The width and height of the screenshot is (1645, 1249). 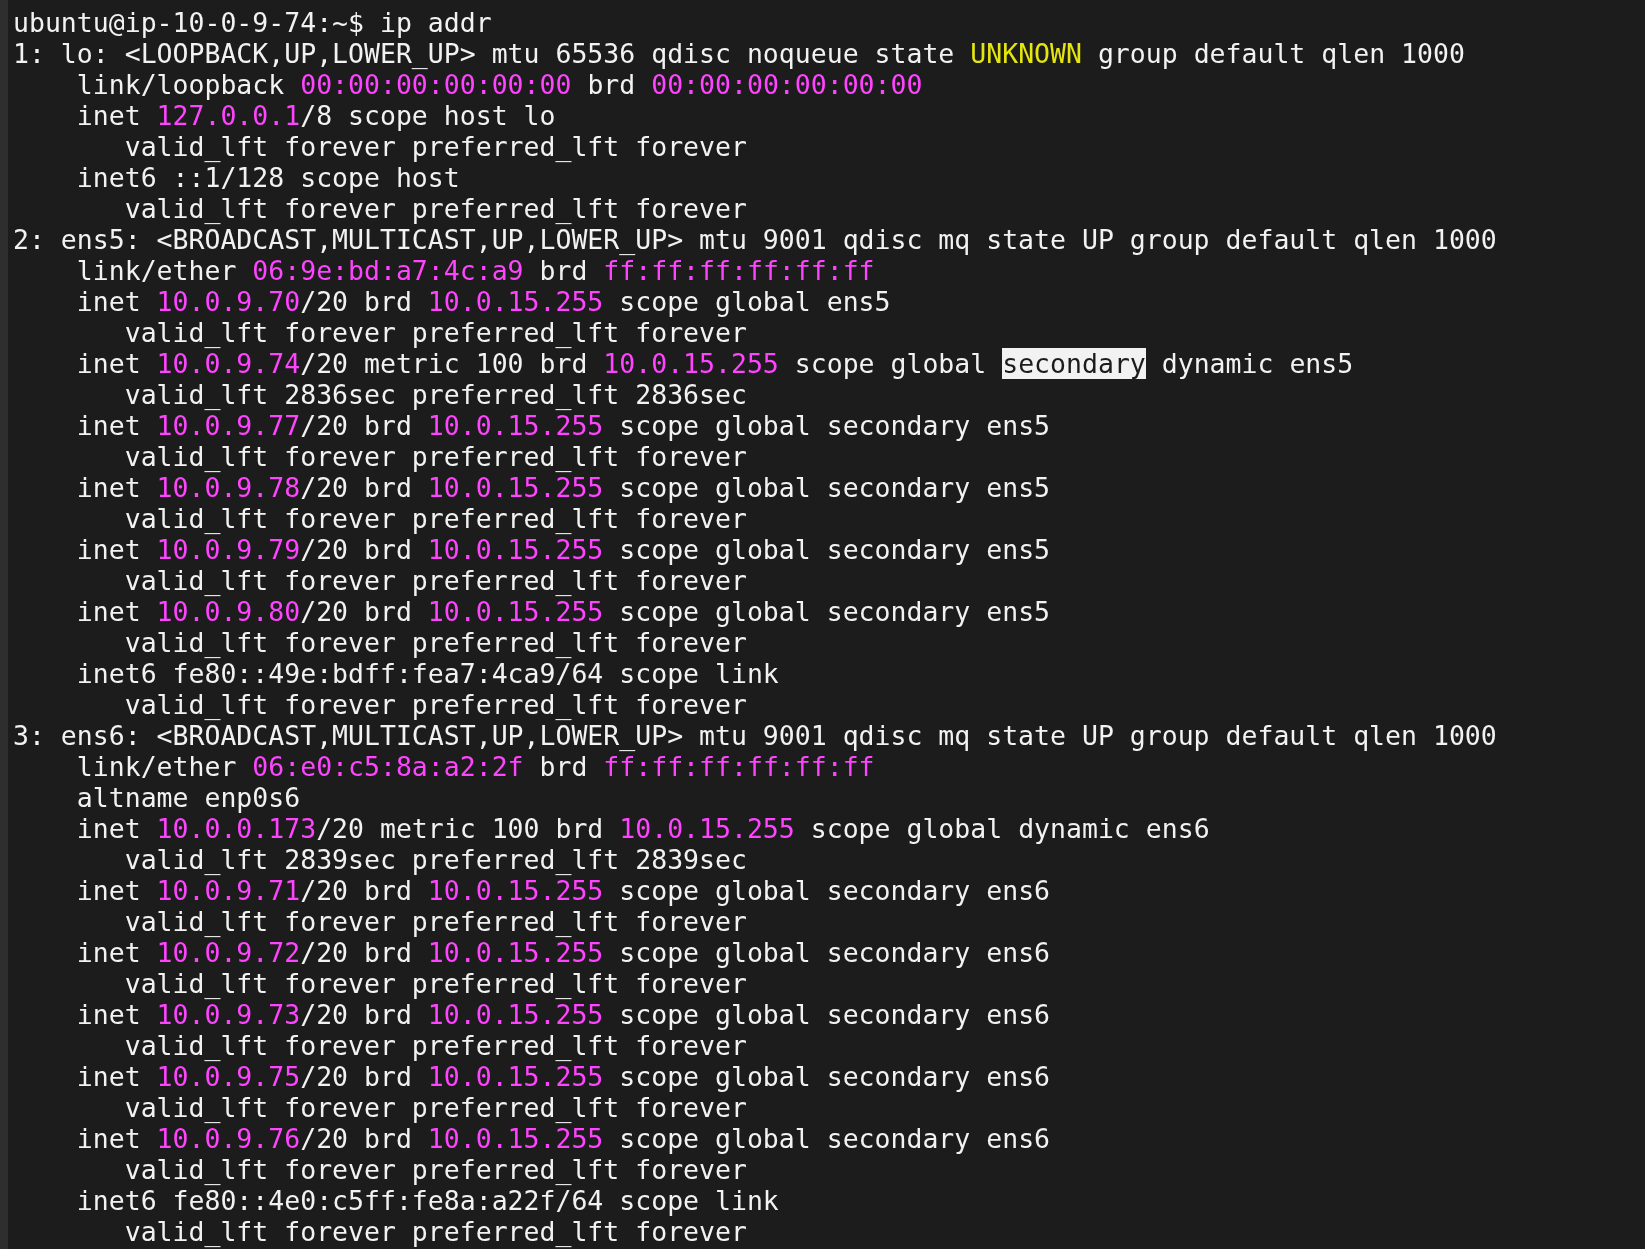 I want to click on terminal-line: inet 10.0.9.78/20 brd 10.0.15.255 scope global secondary ens5, so click(x=563, y=487).